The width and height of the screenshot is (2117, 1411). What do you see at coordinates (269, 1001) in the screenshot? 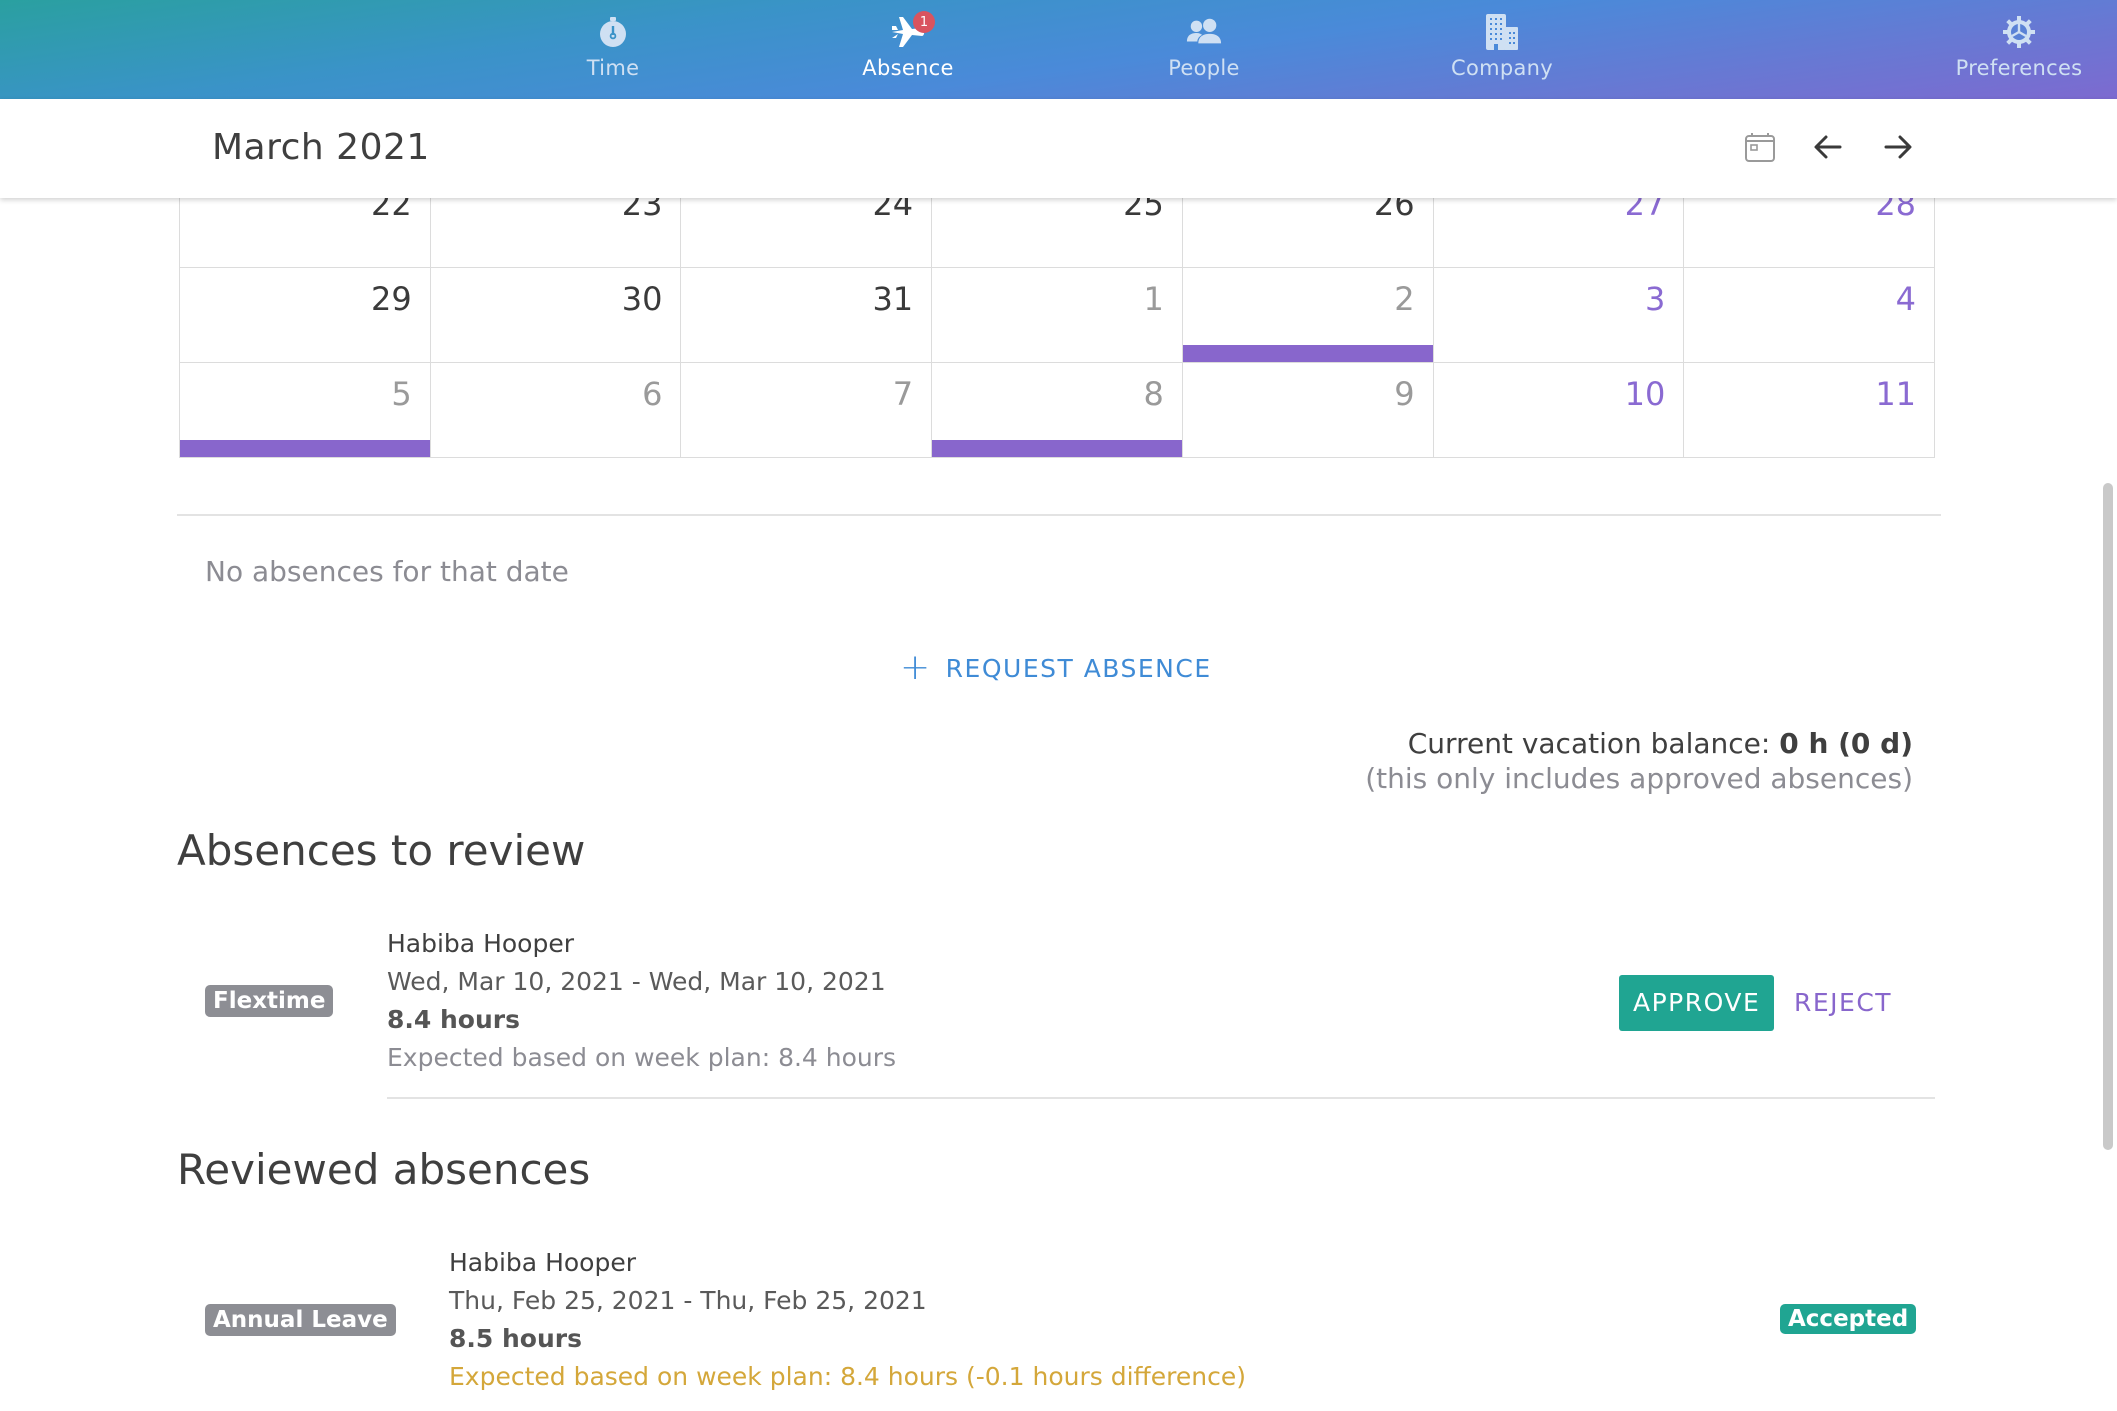
I see `absence-type-badge: Flextime` at bounding box center [269, 1001].